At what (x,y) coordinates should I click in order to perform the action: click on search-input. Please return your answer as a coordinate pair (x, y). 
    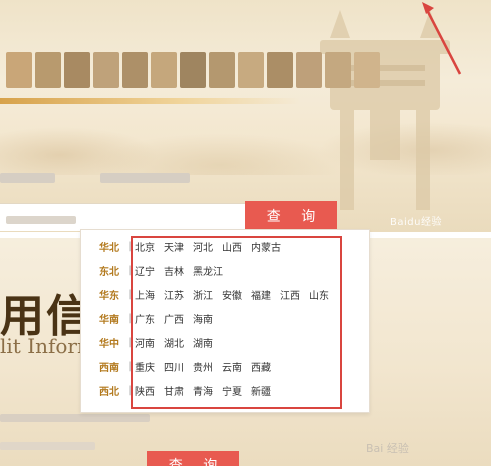
    Looking at the image, I should click on (126, 217).